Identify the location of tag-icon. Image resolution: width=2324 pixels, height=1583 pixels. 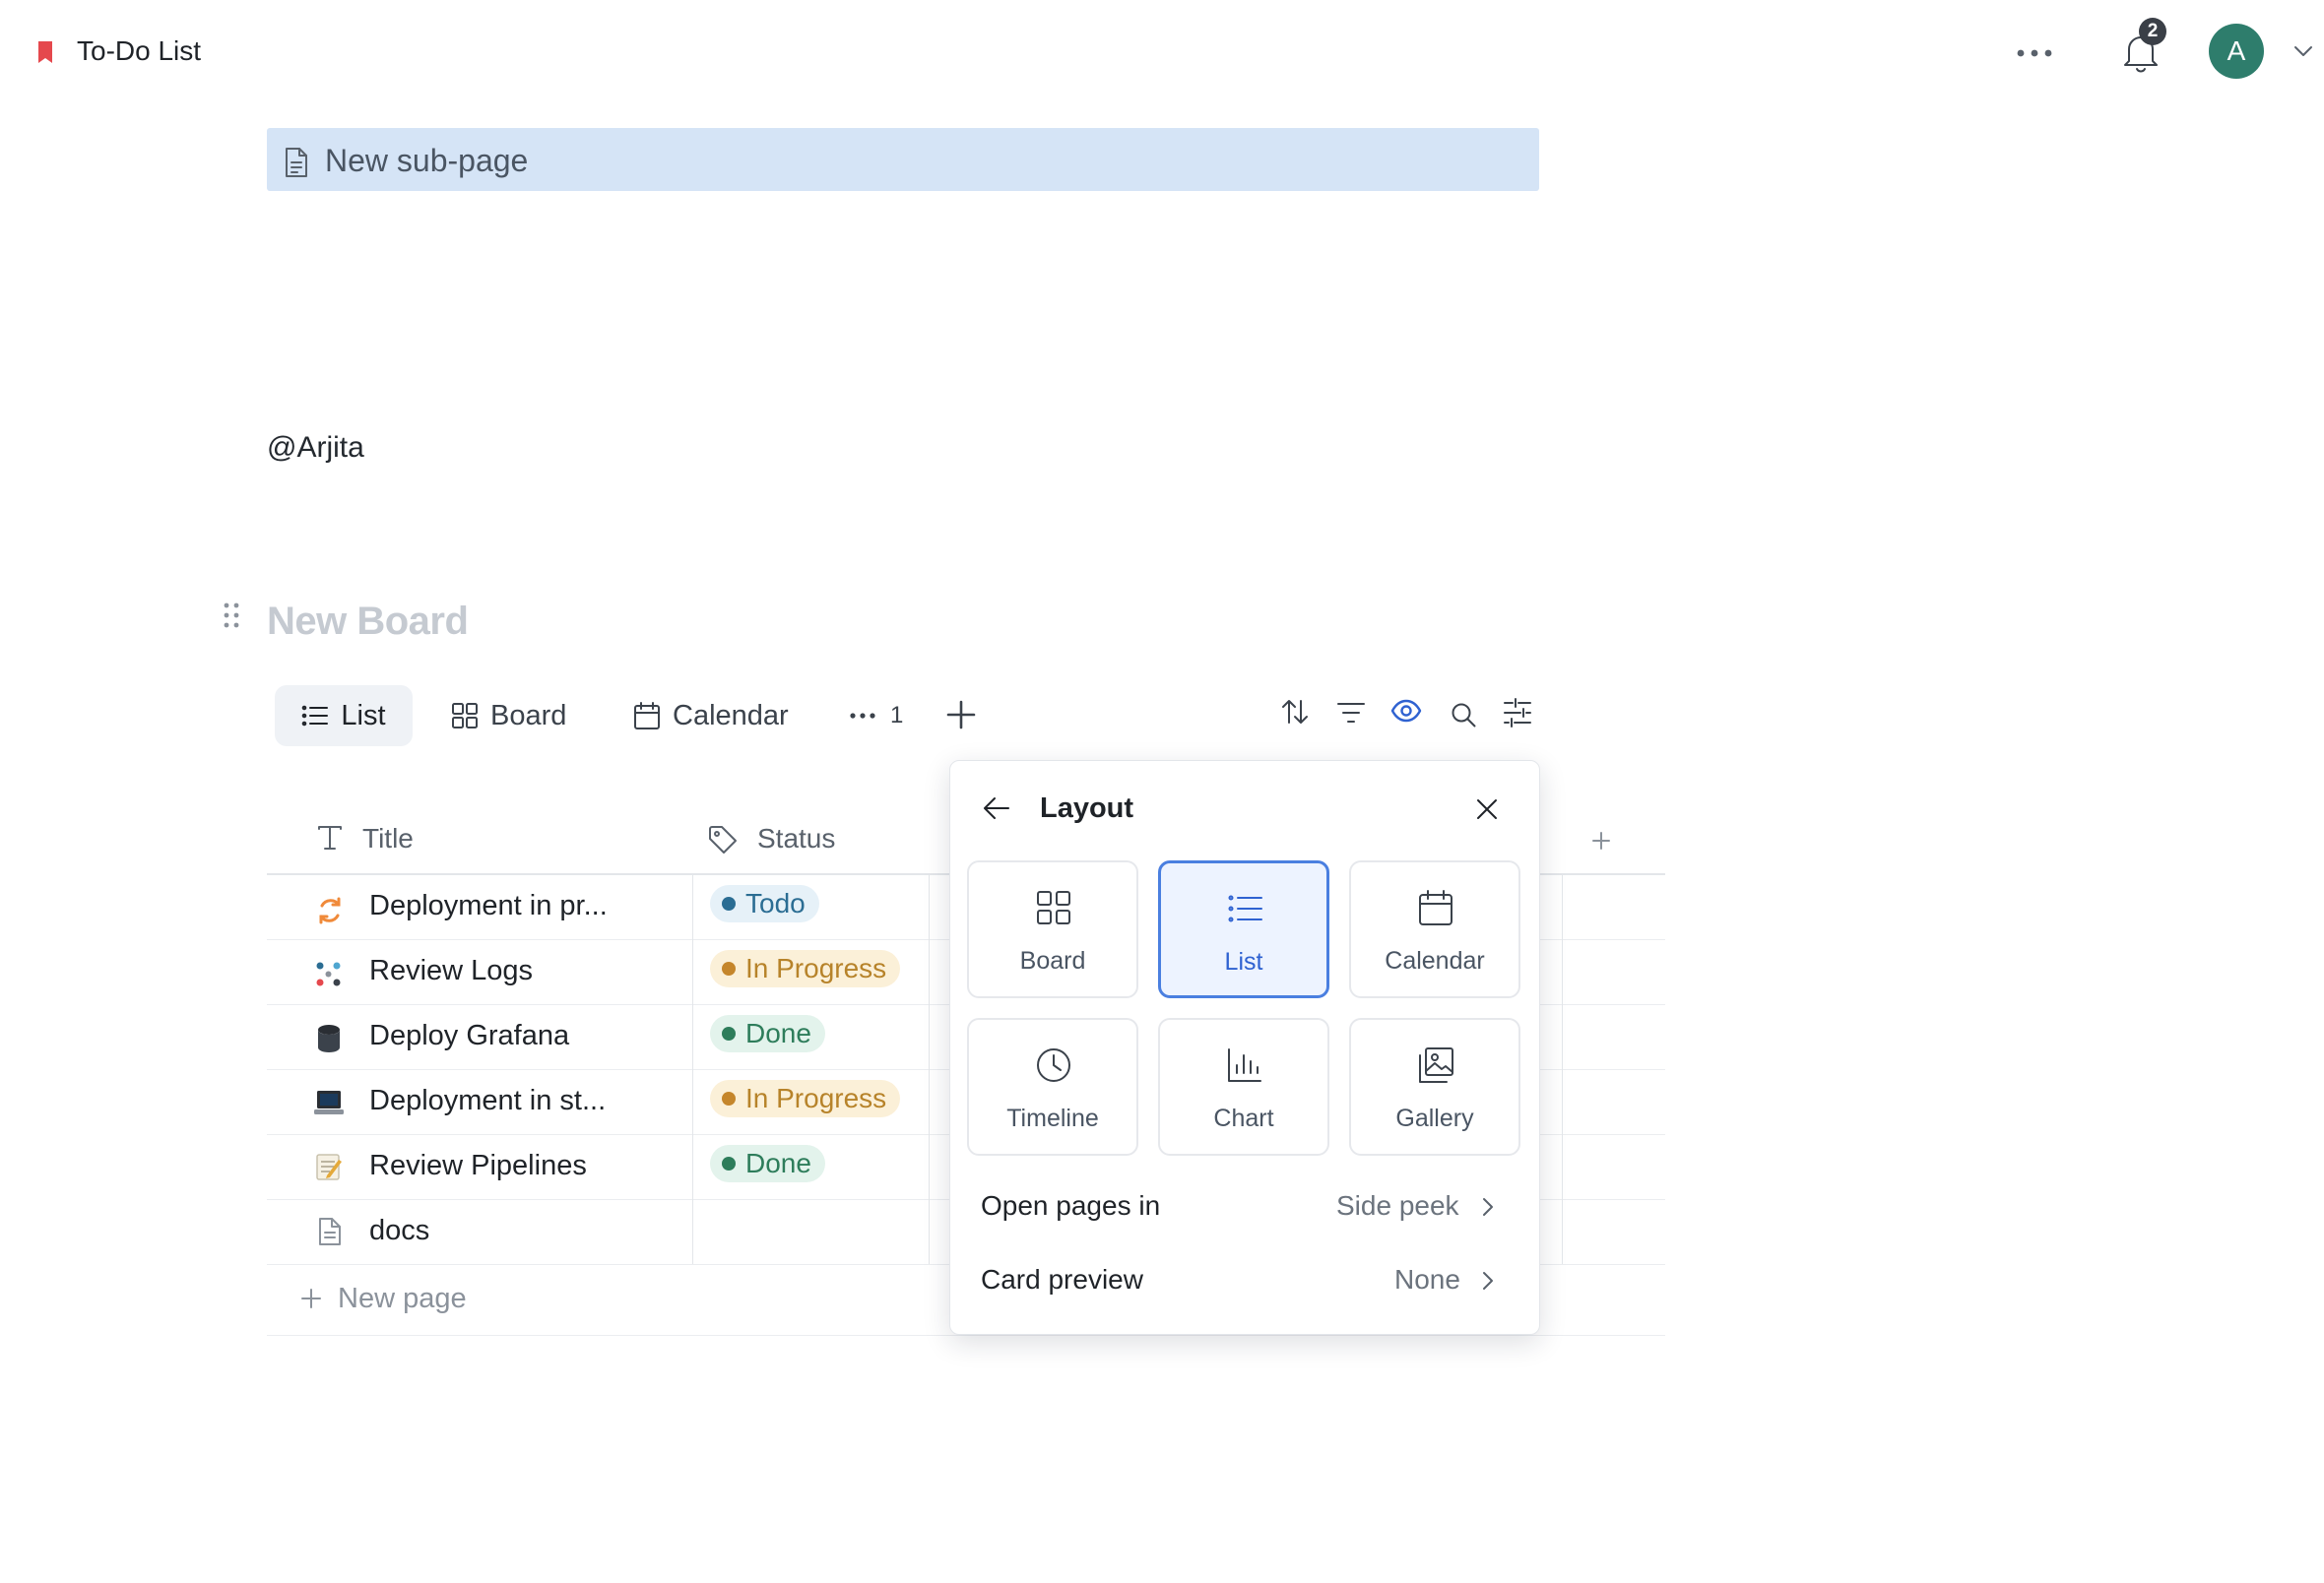
(723, 840).